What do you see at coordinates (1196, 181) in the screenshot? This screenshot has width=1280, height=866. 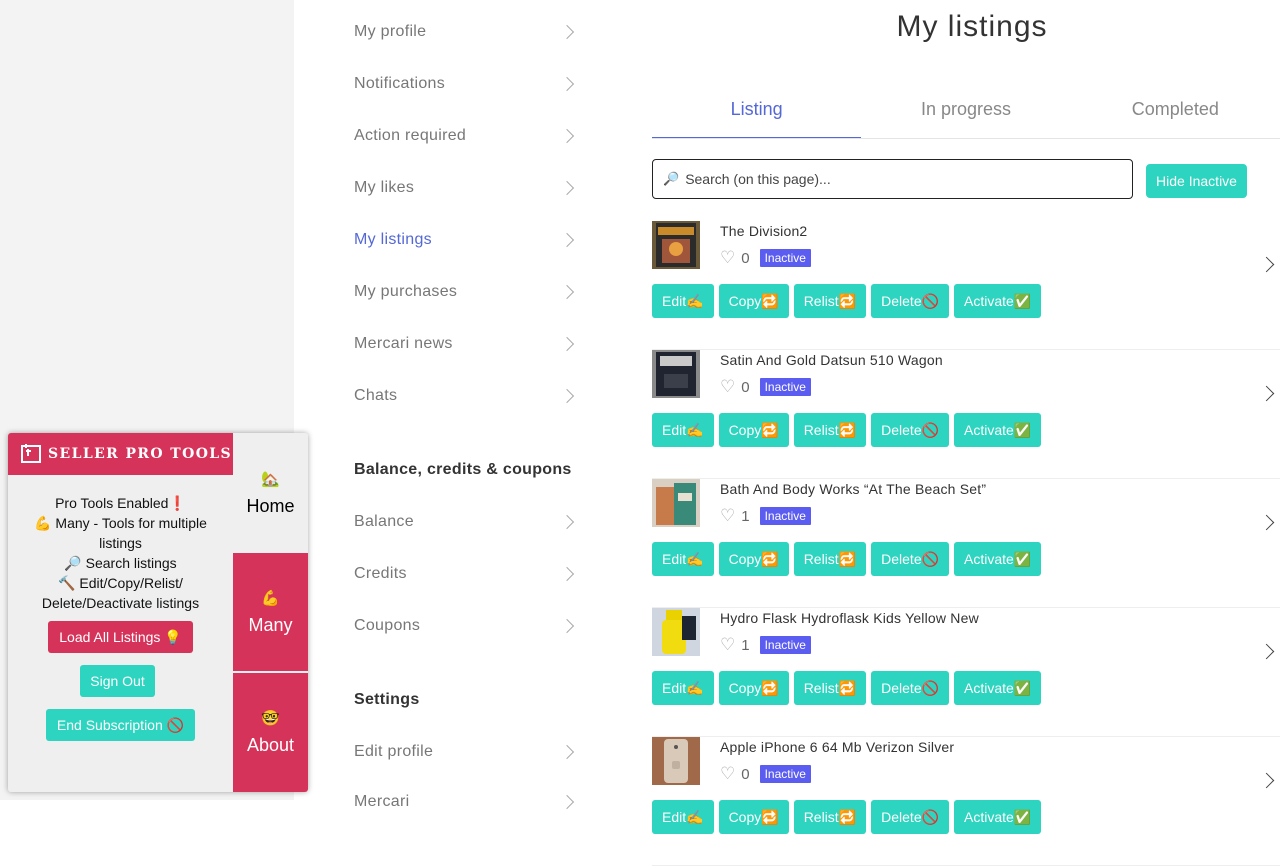 I see `hide-inactive-button: Hide Inactive` at bounding box center [1196, 181].